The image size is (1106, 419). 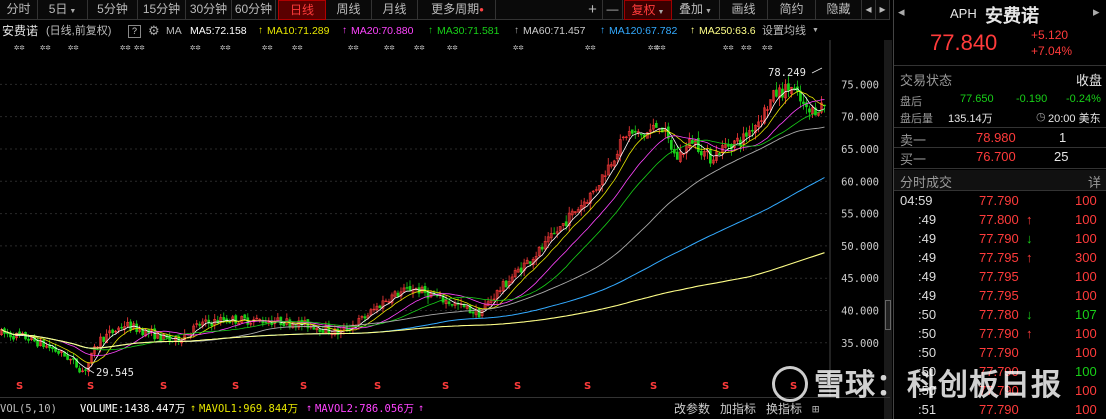 What do you see at coordinates (926, 182) in the screenshot?
I see `ticks-title: 分时成交` at bounding box center [926, 182].